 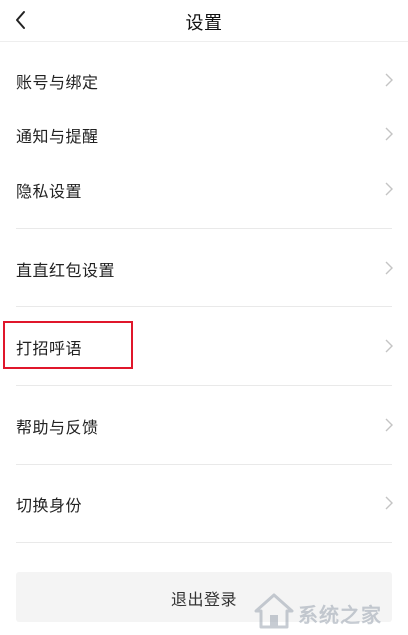 I want to click on settings-item-account-binding: 账号与绑定, so click(x=204, y=80).